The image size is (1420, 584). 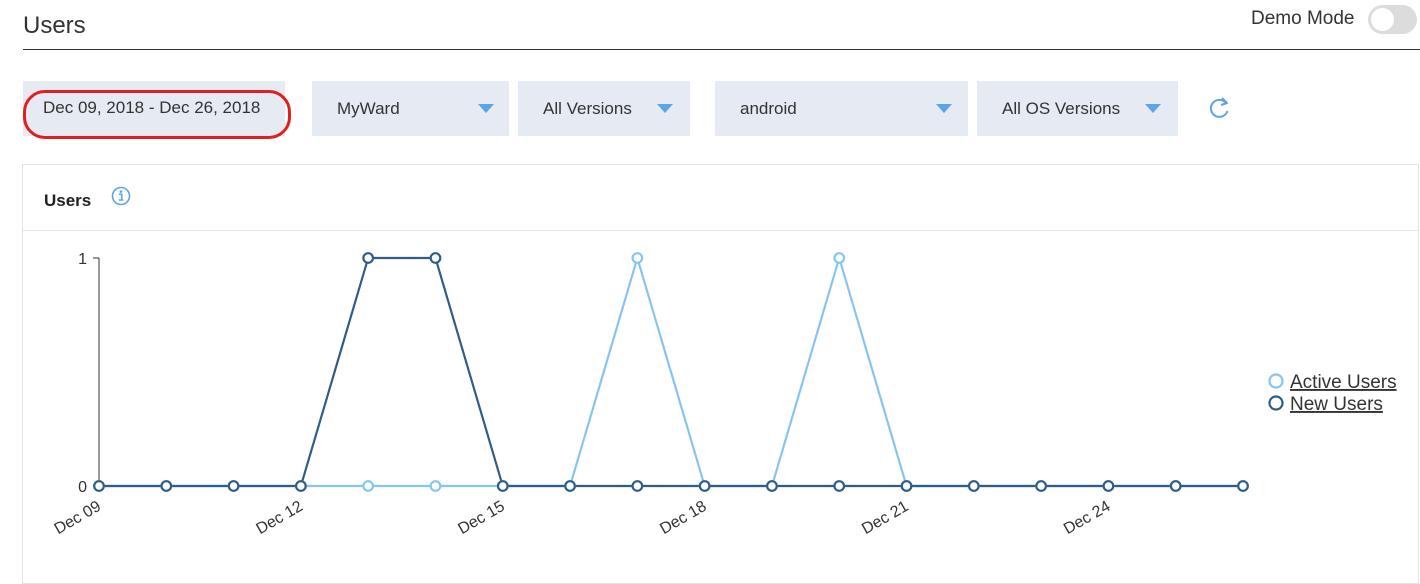 I want to click on y-tick-label: 0, so click(x=82, y=487).